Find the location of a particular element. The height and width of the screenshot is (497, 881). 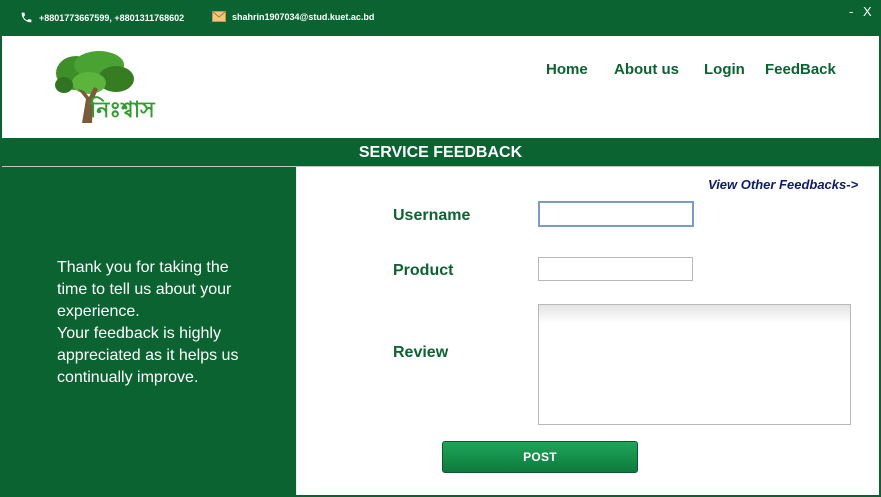

review-textarea is located at coordinates (694, 364).